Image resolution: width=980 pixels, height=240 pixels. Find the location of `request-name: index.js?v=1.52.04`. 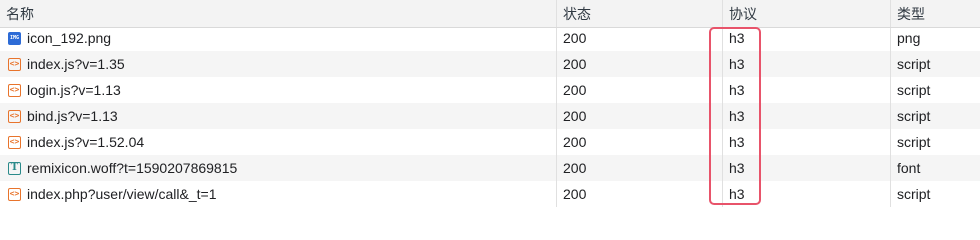

request-name: index.js?v=1.52.04 is located at coordinates (85, 142).